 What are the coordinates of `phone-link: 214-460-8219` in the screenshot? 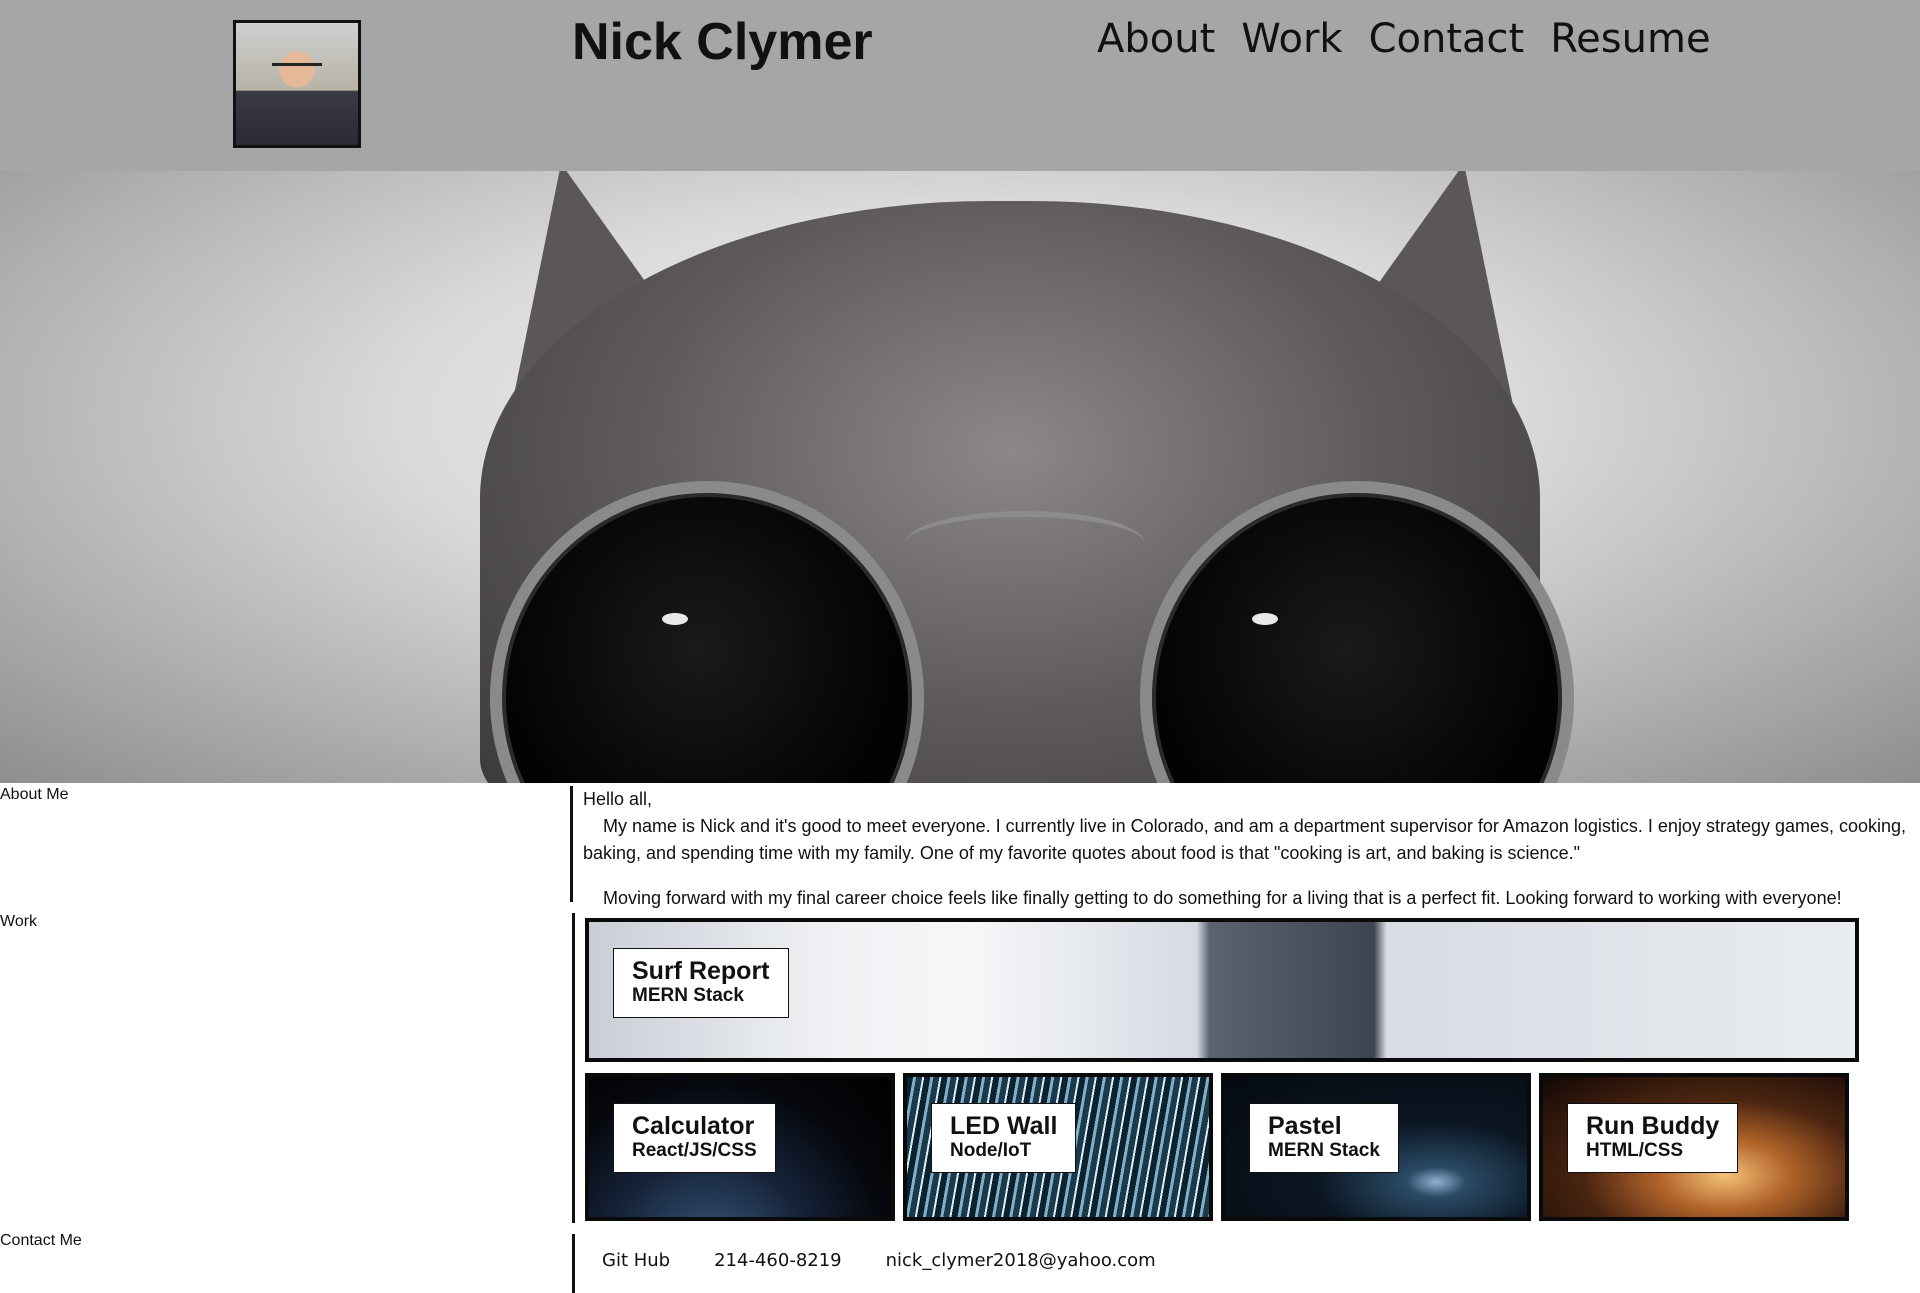 It's located at (778, 1260).